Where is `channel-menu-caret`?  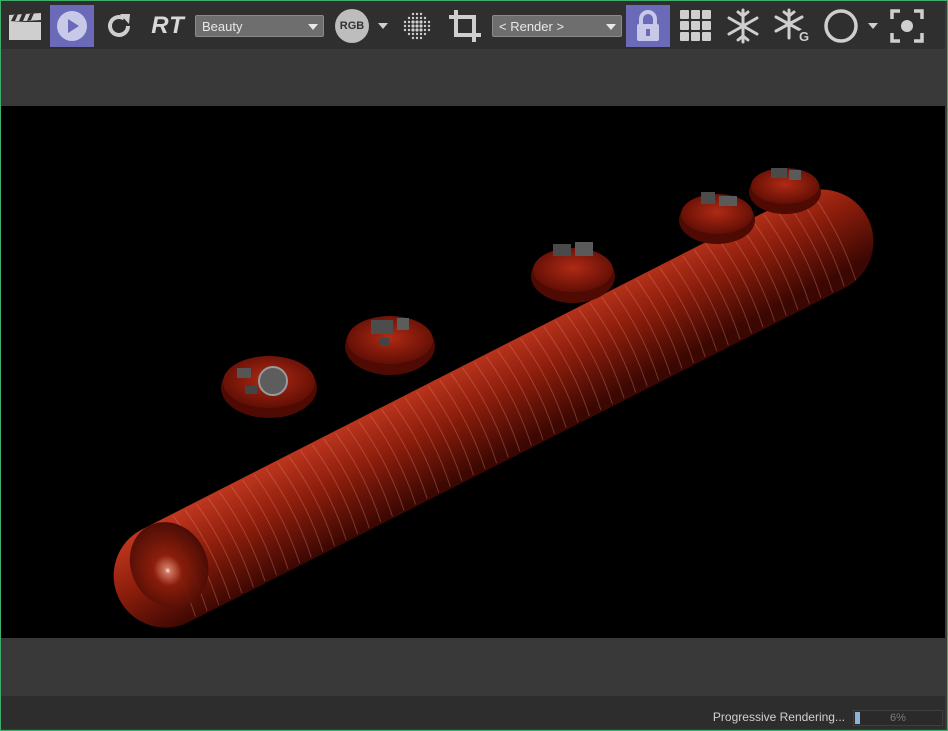 channel-menu-caret is located at coordinates (383, 26).